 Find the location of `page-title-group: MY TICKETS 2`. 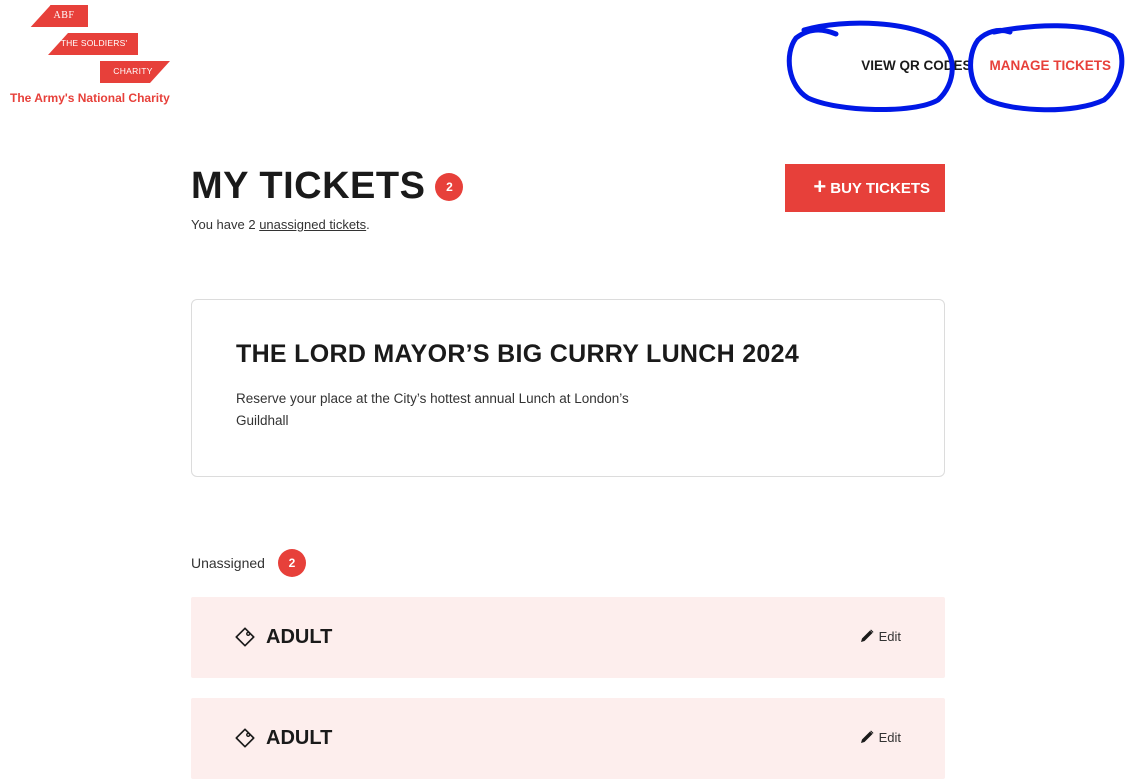

page-title-group: MY TICKETS 2 is located at coordinates (327, 186).